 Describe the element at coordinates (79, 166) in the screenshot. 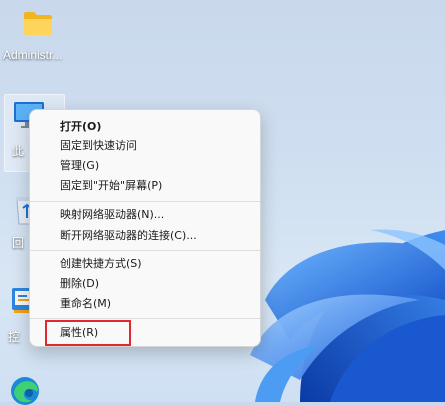

I see `menu-item-manage: 管理(G)` at that location.